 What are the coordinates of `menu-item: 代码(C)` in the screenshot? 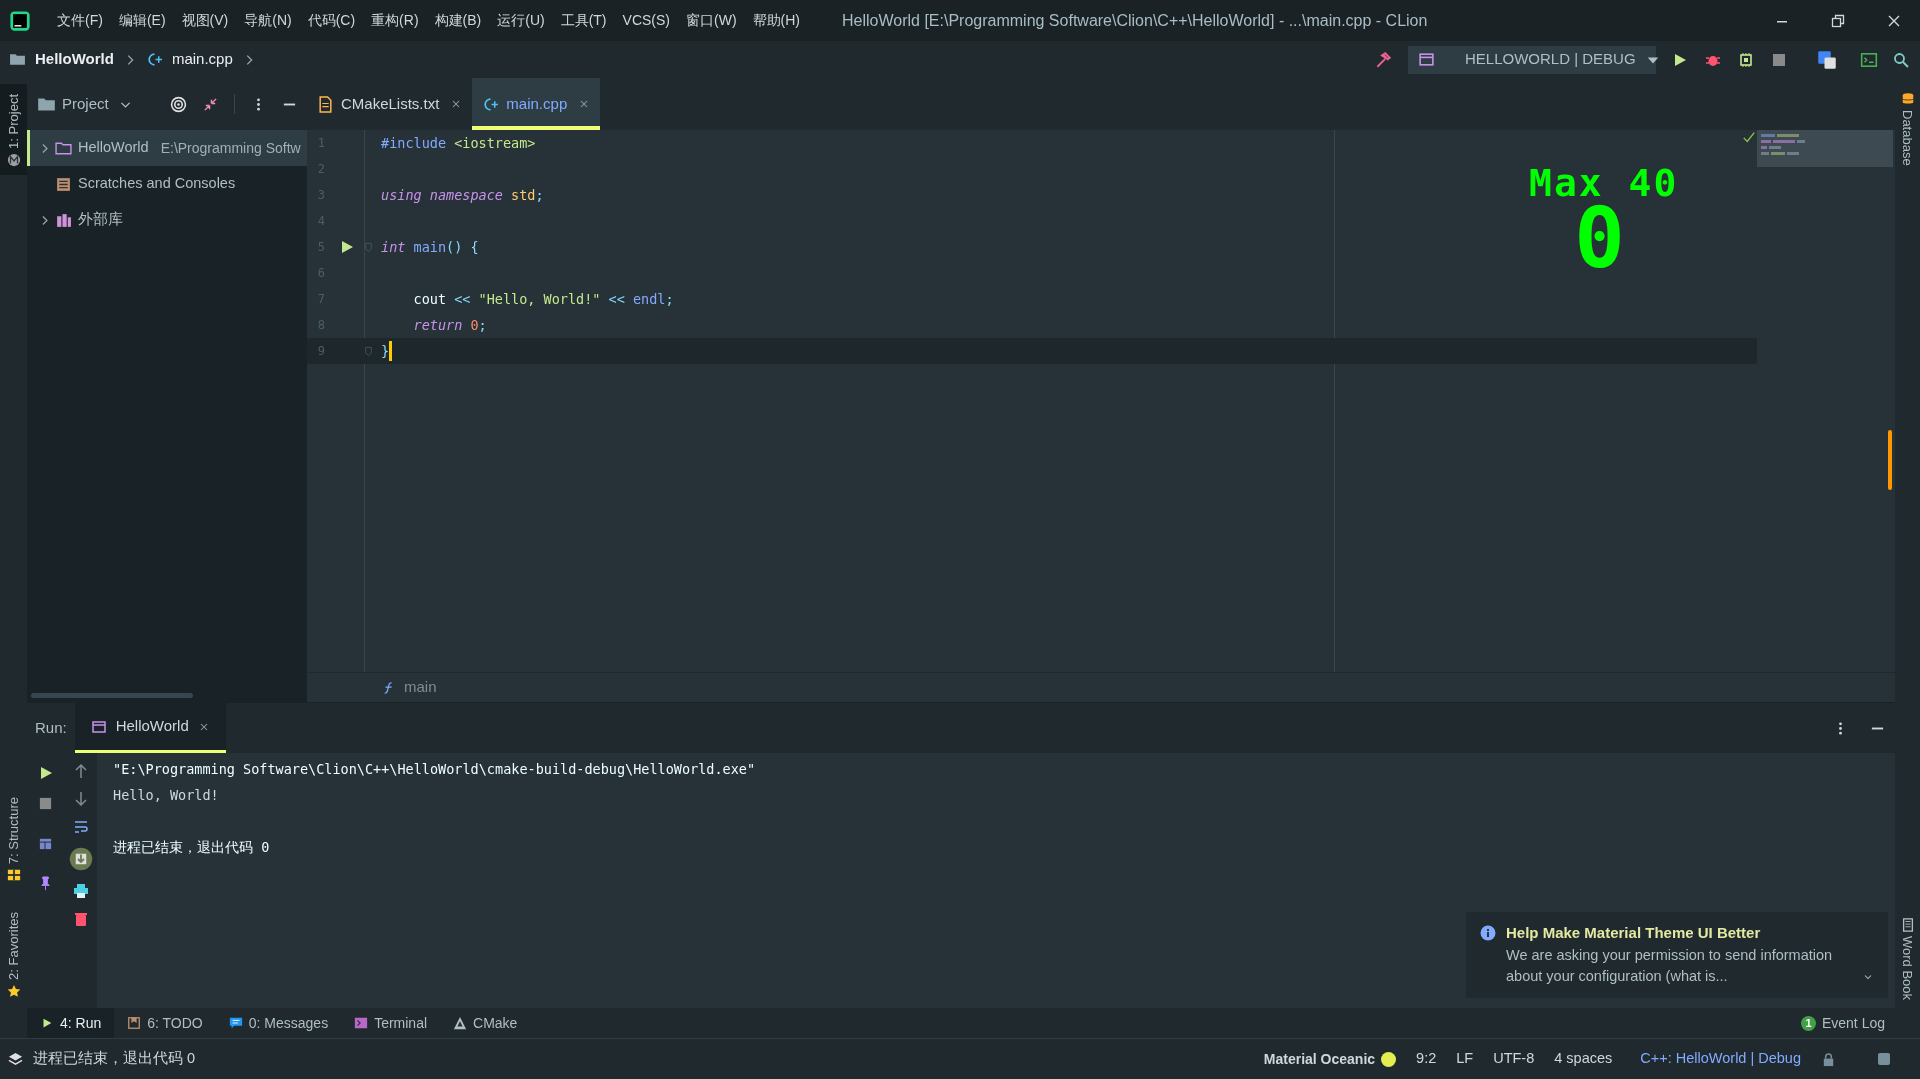 It's located at (331, 20).